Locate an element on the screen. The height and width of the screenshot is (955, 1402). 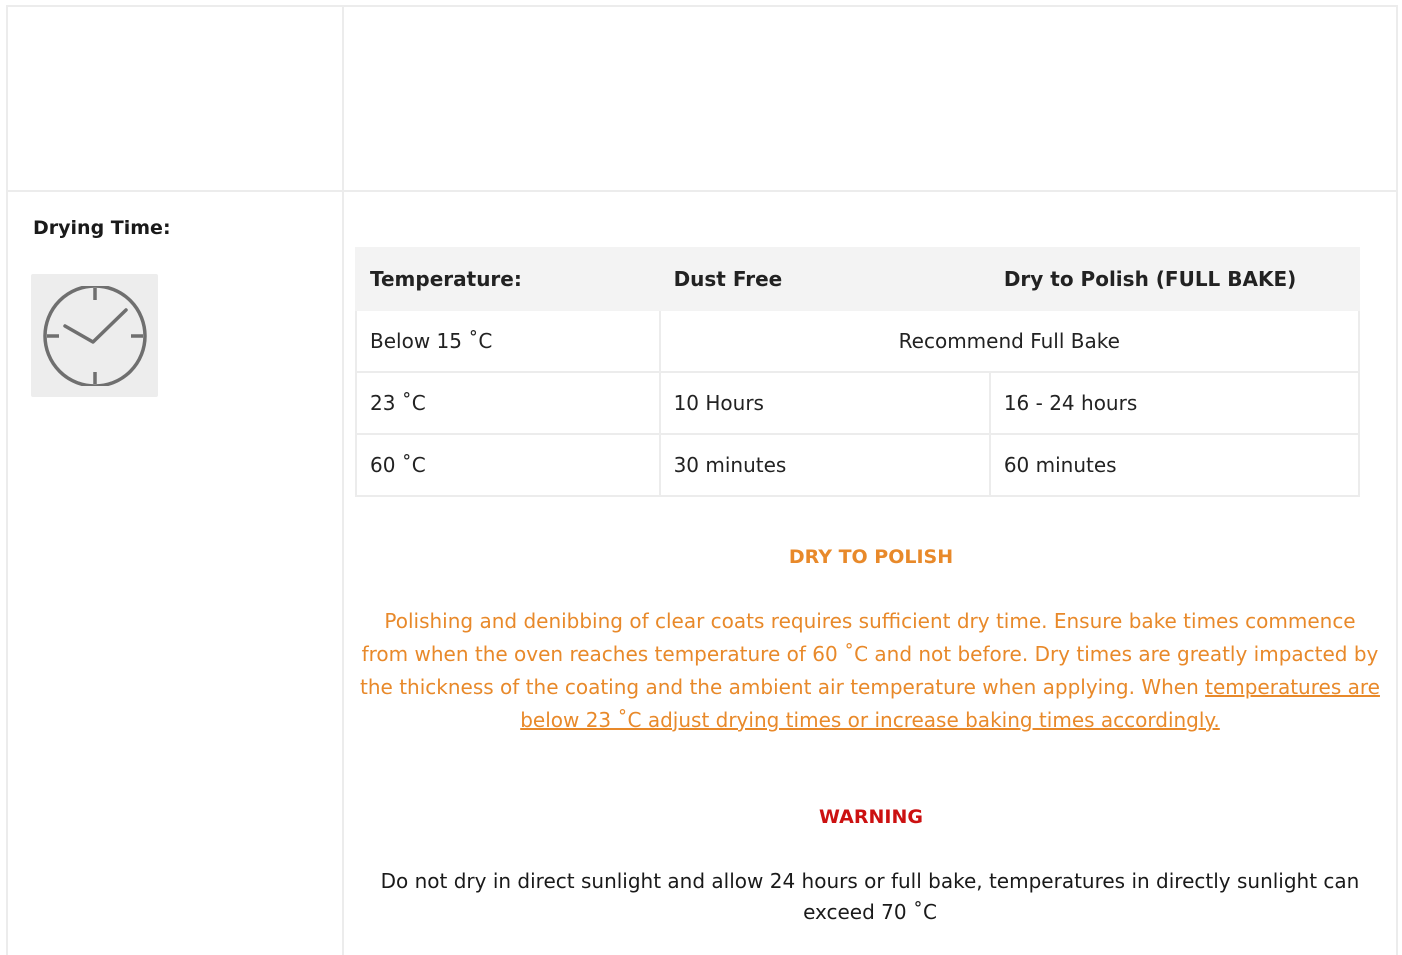
cell-dry-to-polish: 16 - 24 hours is located at coordinates (1174, 403).